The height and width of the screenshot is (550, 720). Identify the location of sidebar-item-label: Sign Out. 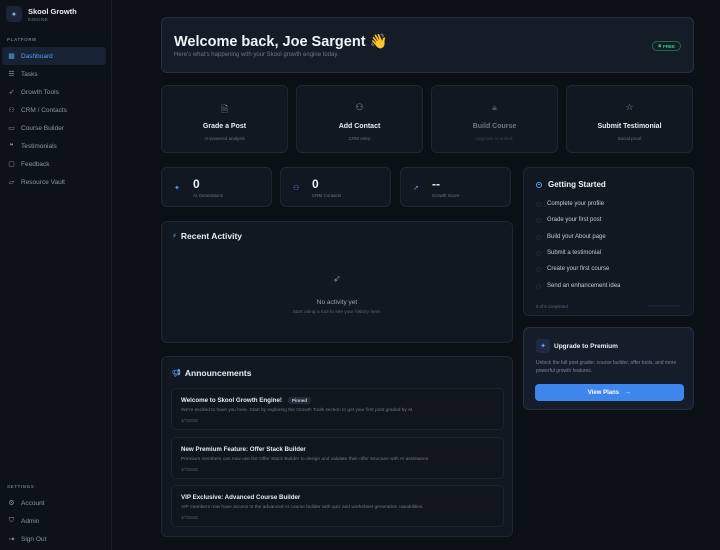
(34, 539).